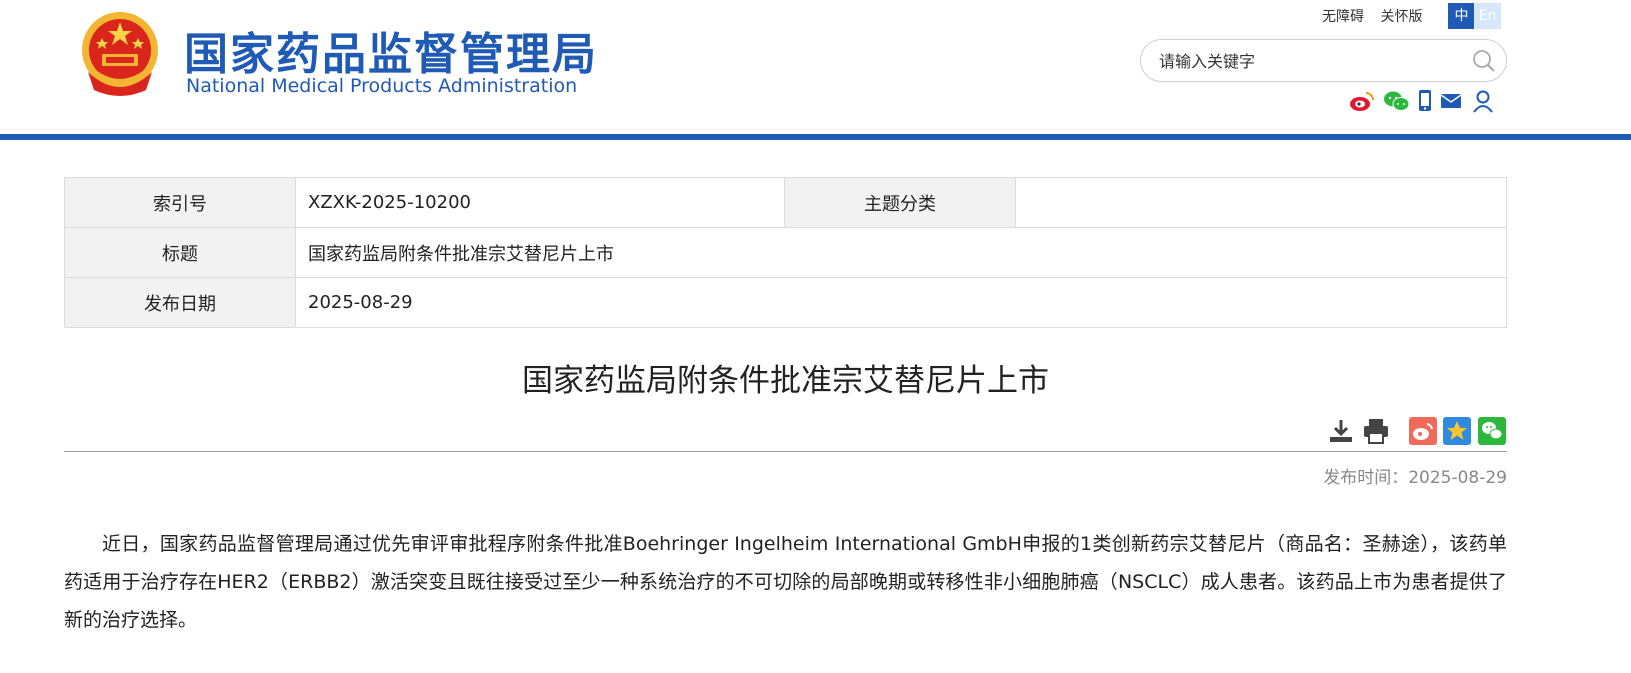  What do you see at coordinates (1415, 478) in the screenshot?
I see `publish-time: 发布时间：2025-08-29` at bounding box center [1415, 478].